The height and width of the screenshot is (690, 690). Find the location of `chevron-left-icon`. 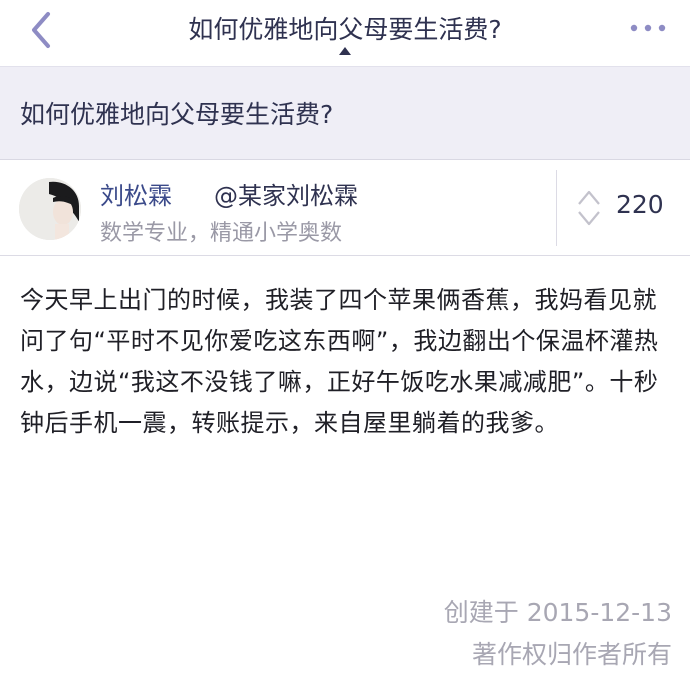

chevron-left-icon is located at coordinates (41, 30).